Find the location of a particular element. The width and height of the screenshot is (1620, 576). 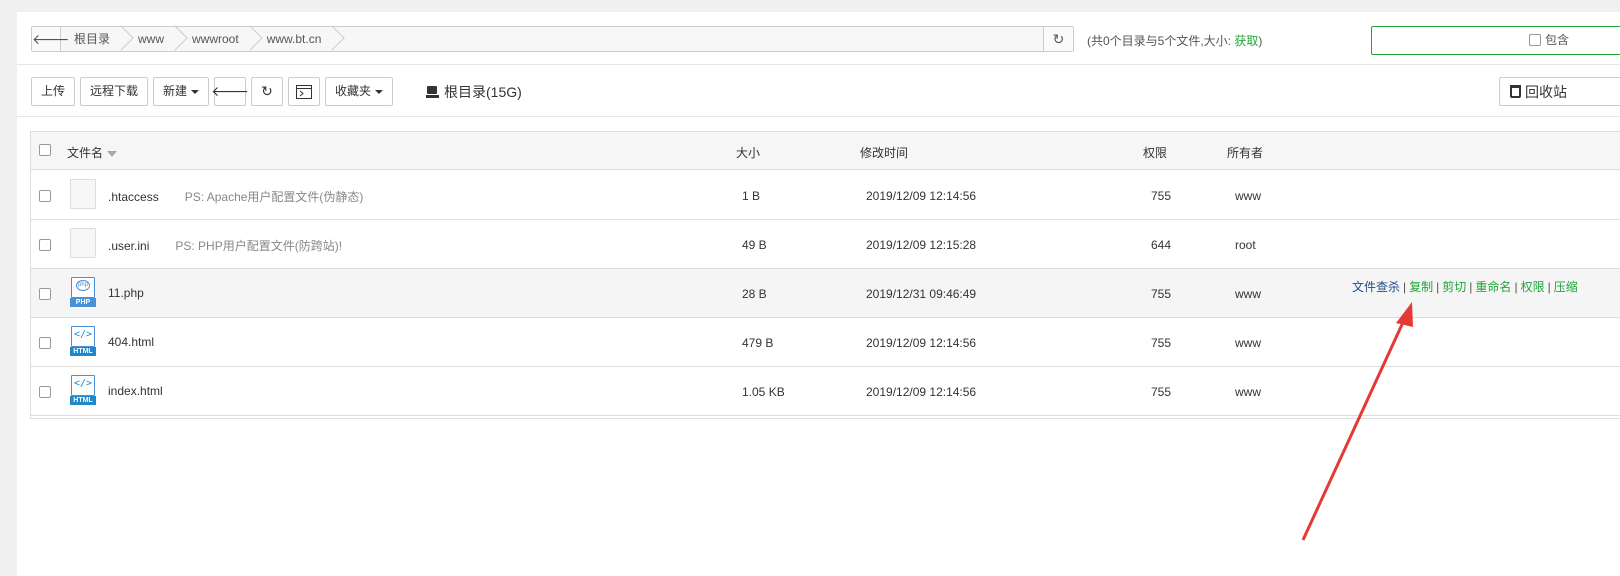

breadcrumb-item: 根目录 is located at coordinates (94, 39).